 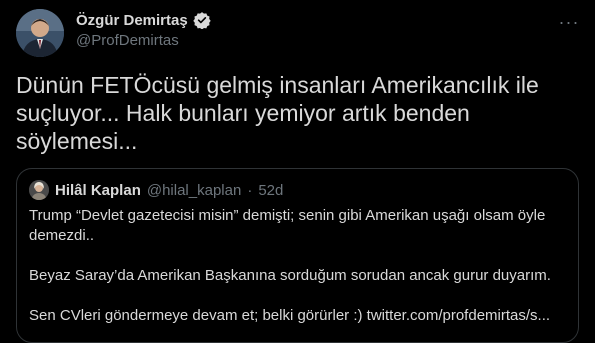 I want to click on quoted-tweet-time: 52d, so click(x=271, y=190).